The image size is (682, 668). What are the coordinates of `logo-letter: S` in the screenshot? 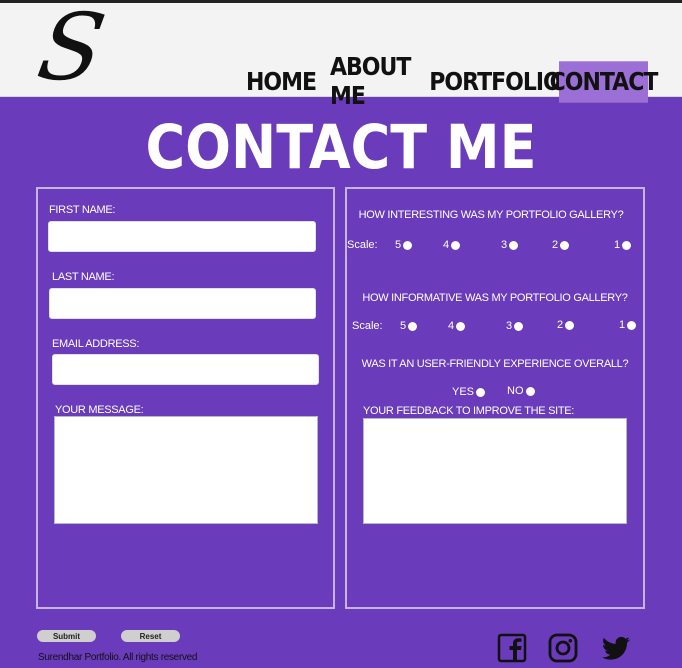 It's located at (71, 50).